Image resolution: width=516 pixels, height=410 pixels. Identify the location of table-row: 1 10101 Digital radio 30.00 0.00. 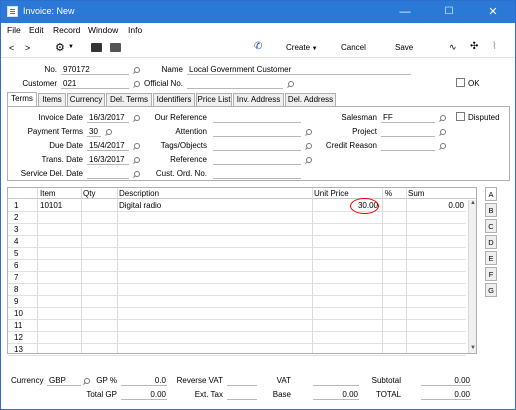
(237, 206).